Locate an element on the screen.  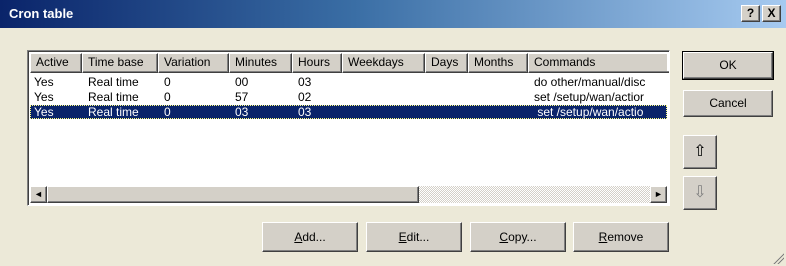
cell-hours: 02 is located at coordinates (305, 97).